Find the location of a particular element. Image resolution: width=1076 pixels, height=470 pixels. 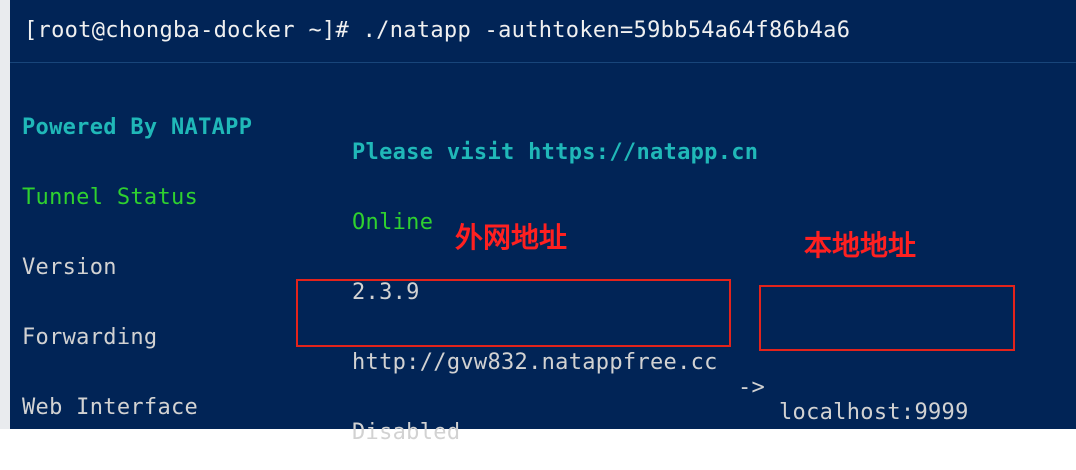

row-value: Online is located at coordinates (393, 222).